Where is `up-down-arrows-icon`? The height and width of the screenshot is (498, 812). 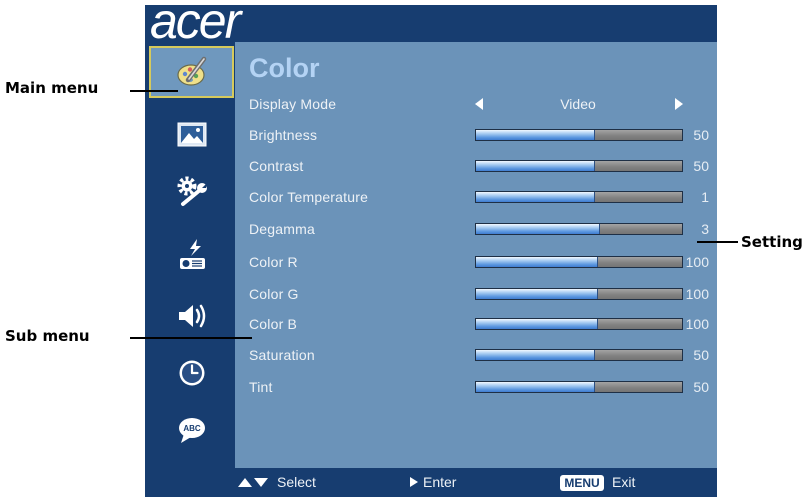
up-down-arrows-icon is located at coordinates (254, 482).